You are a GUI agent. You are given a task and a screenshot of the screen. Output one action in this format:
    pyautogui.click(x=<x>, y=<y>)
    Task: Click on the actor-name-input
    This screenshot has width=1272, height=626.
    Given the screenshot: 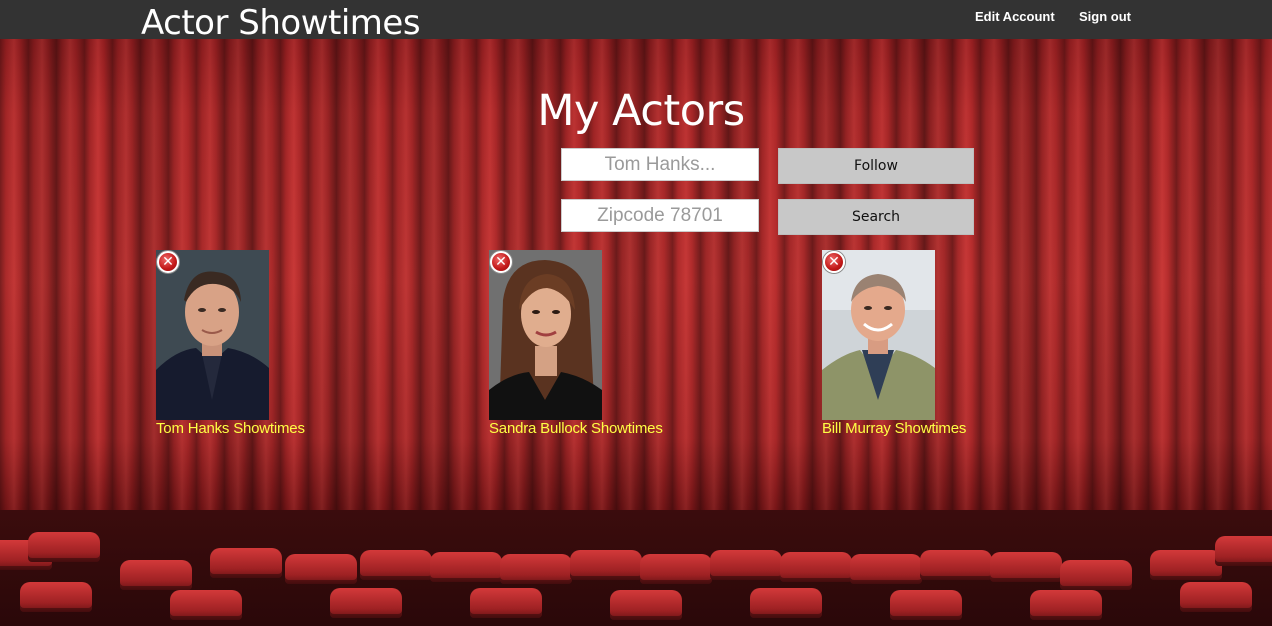 What is the action you would take?
    pyautogui.click(x=660, y=164)
    